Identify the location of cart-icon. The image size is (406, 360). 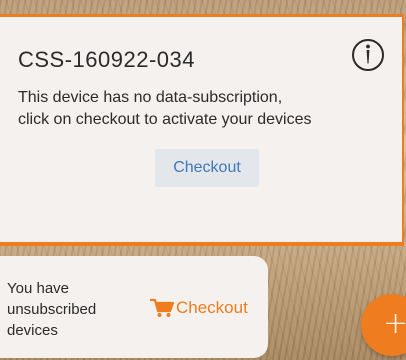
(162, 308).